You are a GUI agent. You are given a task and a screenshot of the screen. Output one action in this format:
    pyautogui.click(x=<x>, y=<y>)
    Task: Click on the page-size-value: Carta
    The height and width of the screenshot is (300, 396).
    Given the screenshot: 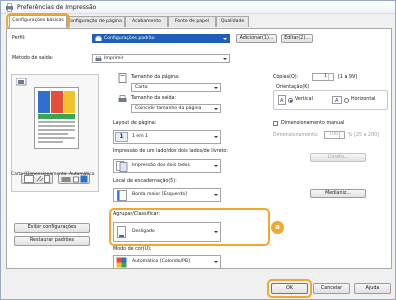 What is the action you would take?
    pyautogui.click(x=141, y=87)
    